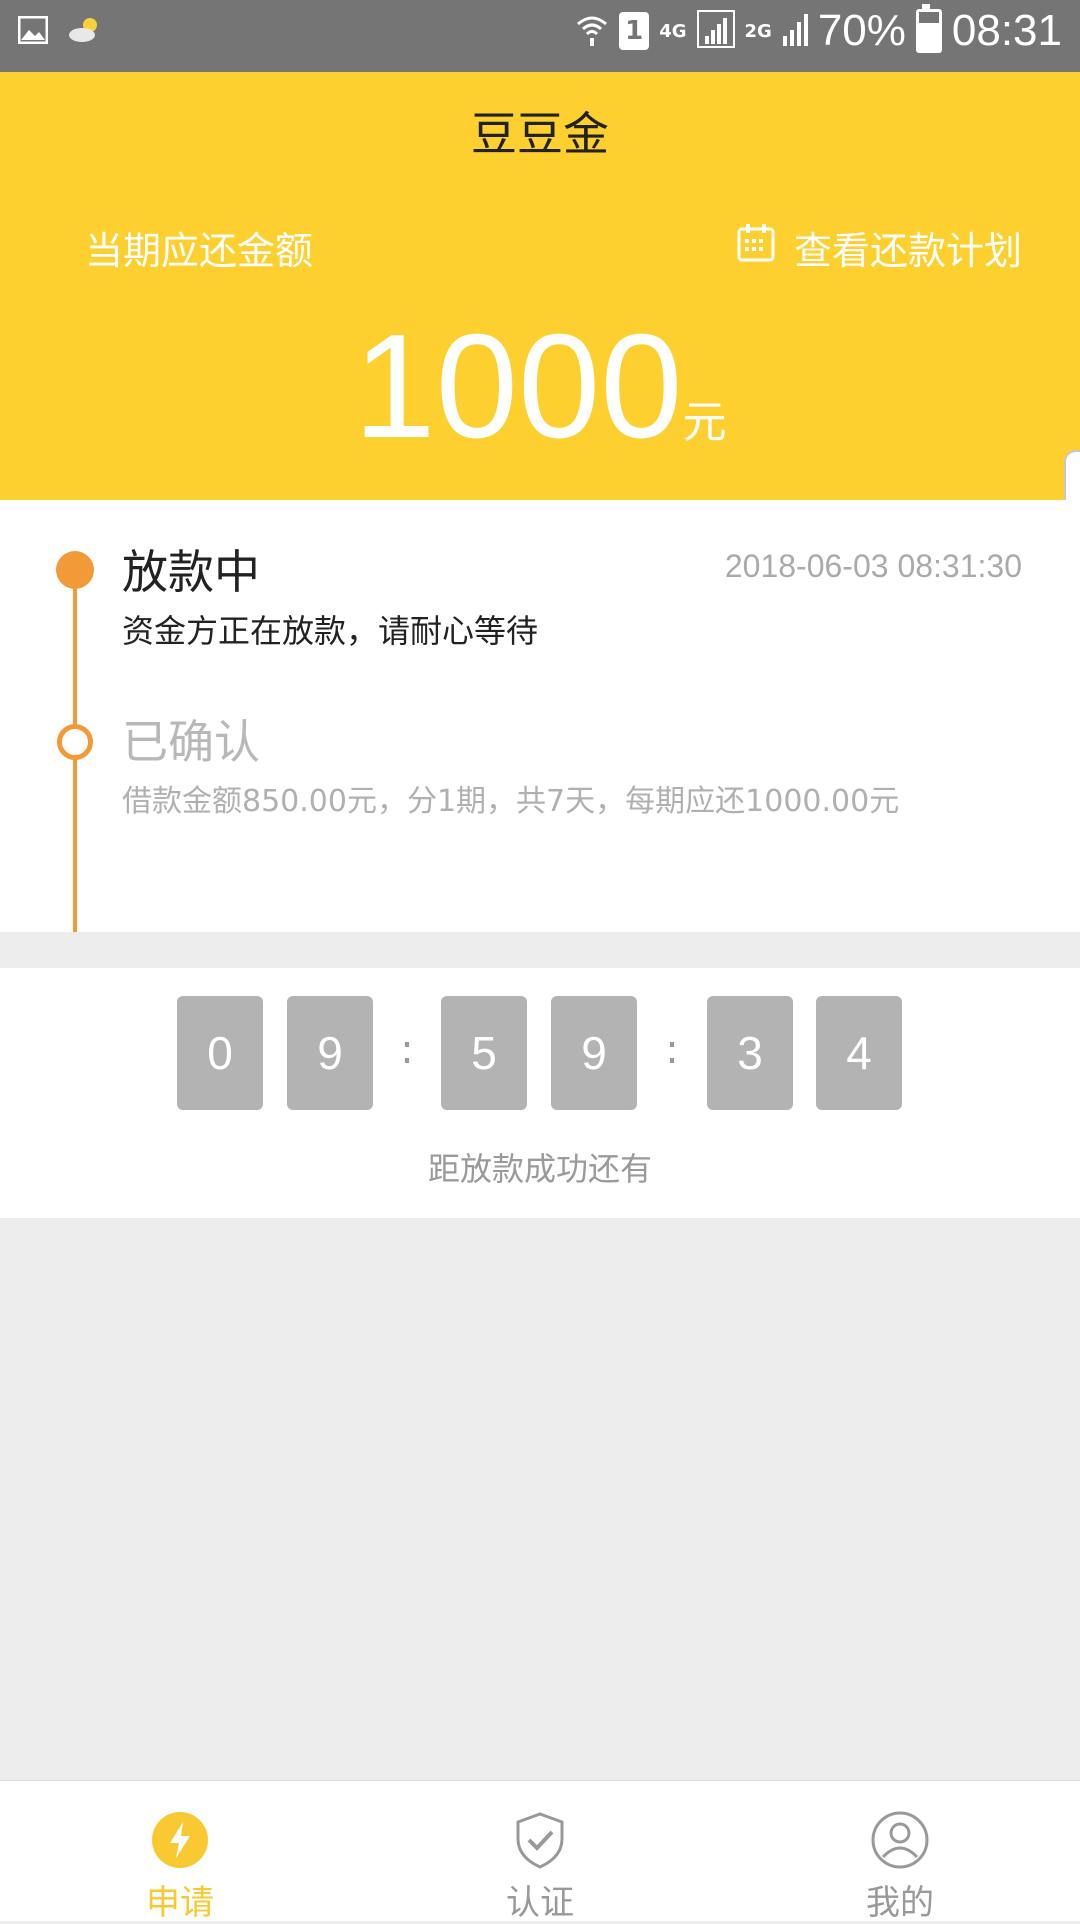 Image resolution: width=1080 pixels, height=1924 pixels. Describe the element at coordinates (511, 801) in the screenshot. I see `step-description: 借款金额850.00元，分1期，共7天，每期应还1000.00元` at that location.